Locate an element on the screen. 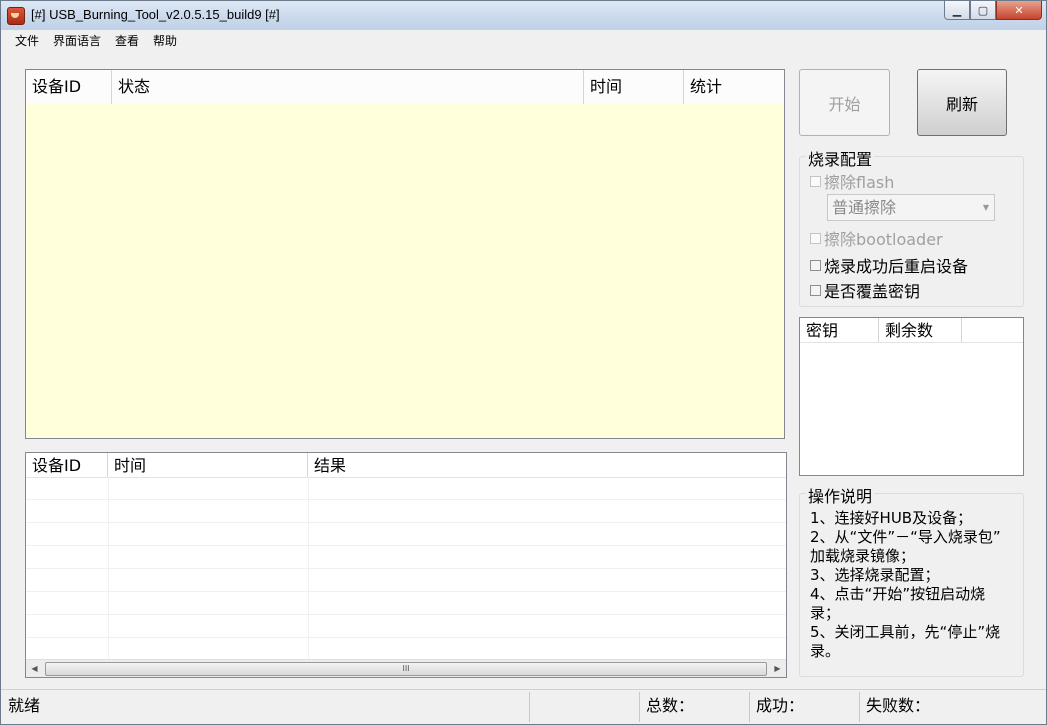  column-status: 状态 is located at coordinates (348, 87).